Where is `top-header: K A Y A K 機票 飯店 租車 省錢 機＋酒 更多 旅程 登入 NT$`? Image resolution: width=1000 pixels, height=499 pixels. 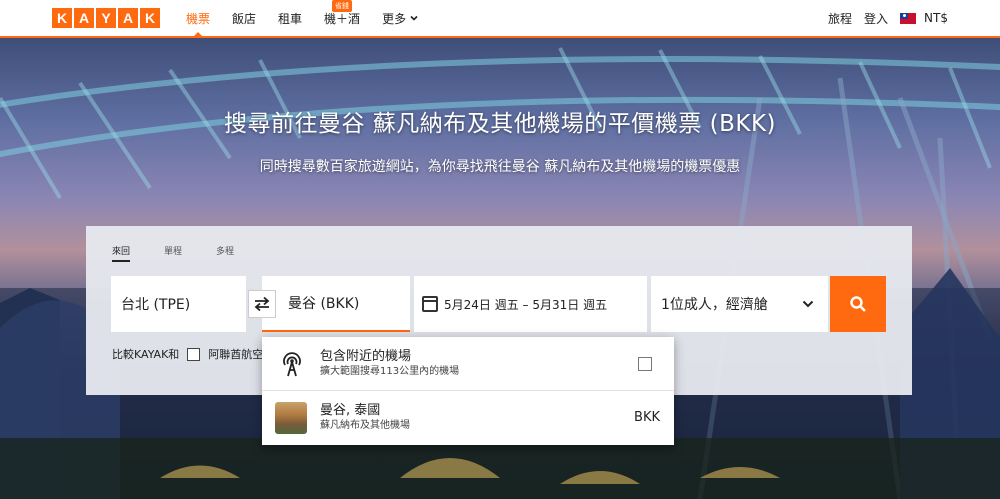 top-header: K A Y A K 機票 飯店 租車 省錢 機＋酒 更多 旅程 登入 NT$ is located at coordinates (500, 19).